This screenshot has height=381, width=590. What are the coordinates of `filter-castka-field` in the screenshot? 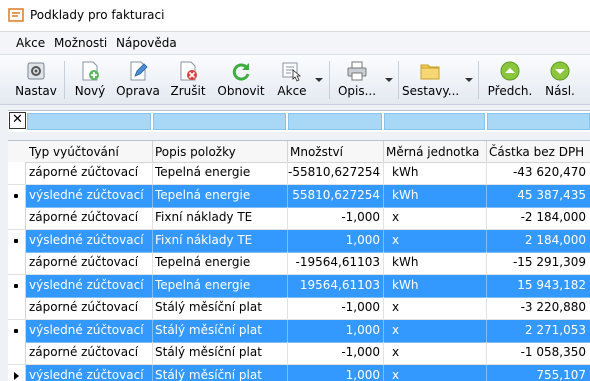 It's located at (538, 121).